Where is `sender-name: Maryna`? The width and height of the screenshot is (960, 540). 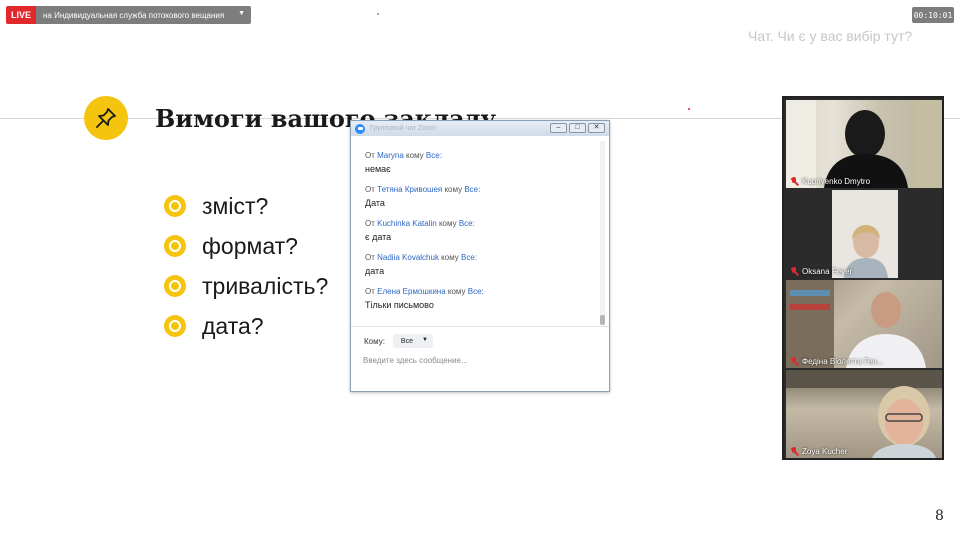 sender-name: Maryna is located at coordinates (390, 155).